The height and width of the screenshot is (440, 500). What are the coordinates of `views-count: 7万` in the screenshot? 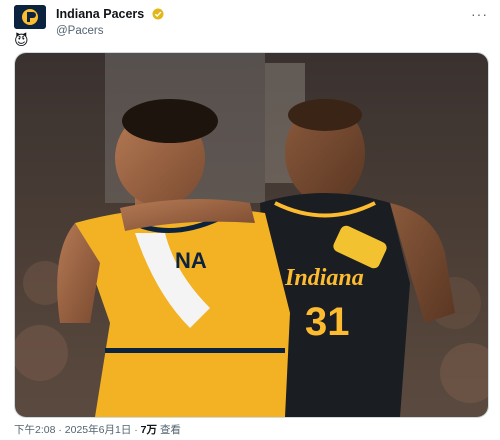 It's located at (149, 430).